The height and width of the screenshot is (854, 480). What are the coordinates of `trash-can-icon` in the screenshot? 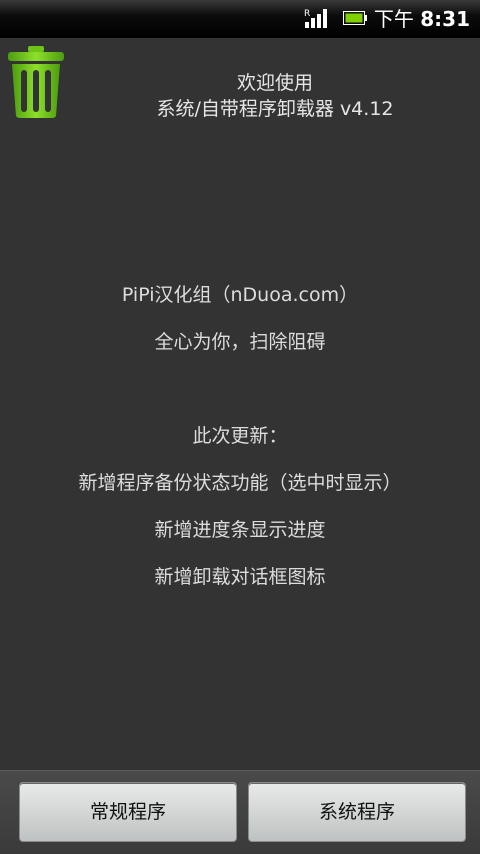 It's located at (36, 82).